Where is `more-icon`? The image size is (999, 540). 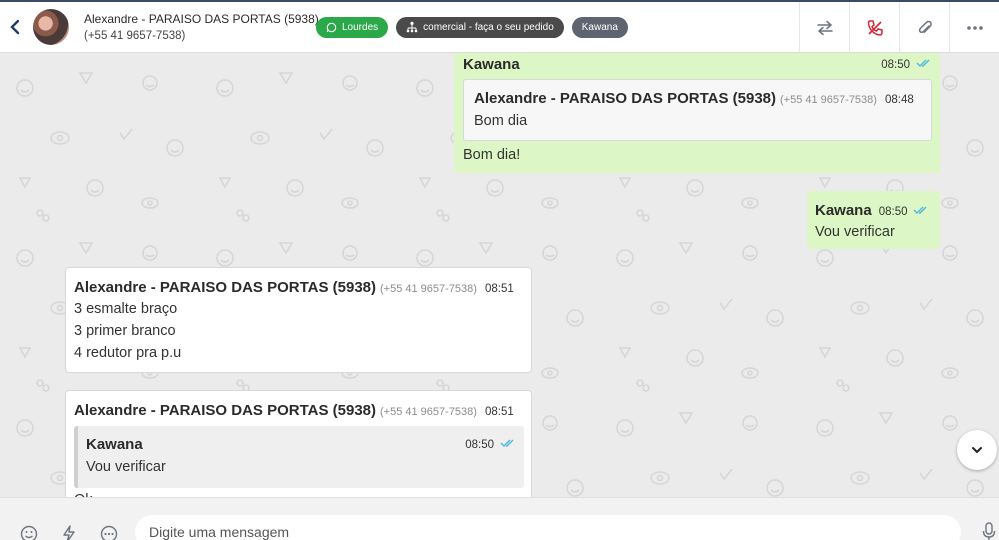 more-icon is located at coordinates (974, 27).